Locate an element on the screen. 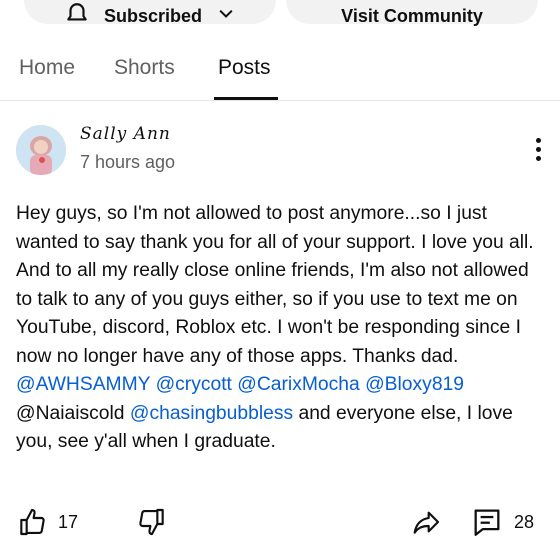 This screenshot has height=560, width=560. tab-home: Home is located at coordinates (47, 68).